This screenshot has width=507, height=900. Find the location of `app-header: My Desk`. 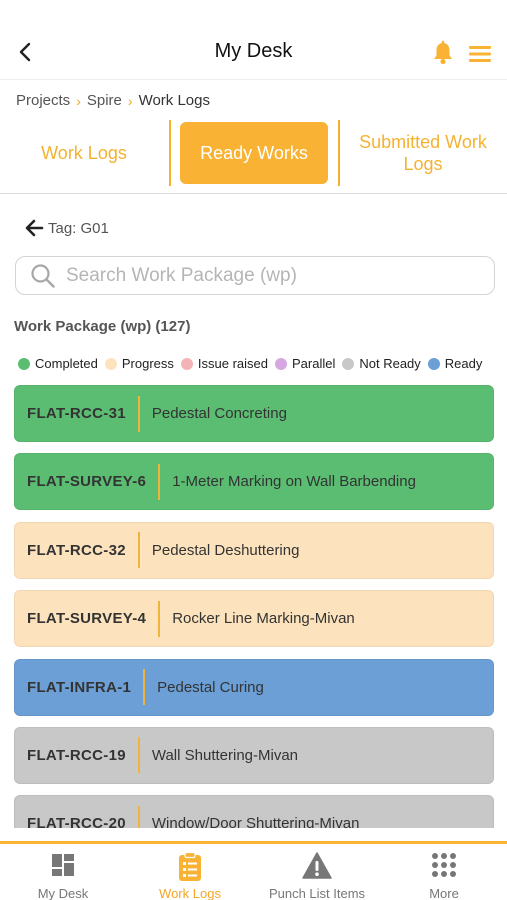

app-header: My Desk is located at coordinates (253, 40).